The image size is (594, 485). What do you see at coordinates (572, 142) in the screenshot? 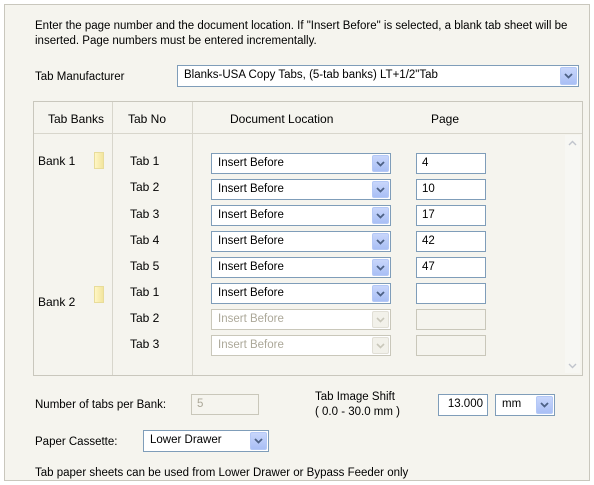
I see `scroll-up-icon` at bounding box center [572, 142].